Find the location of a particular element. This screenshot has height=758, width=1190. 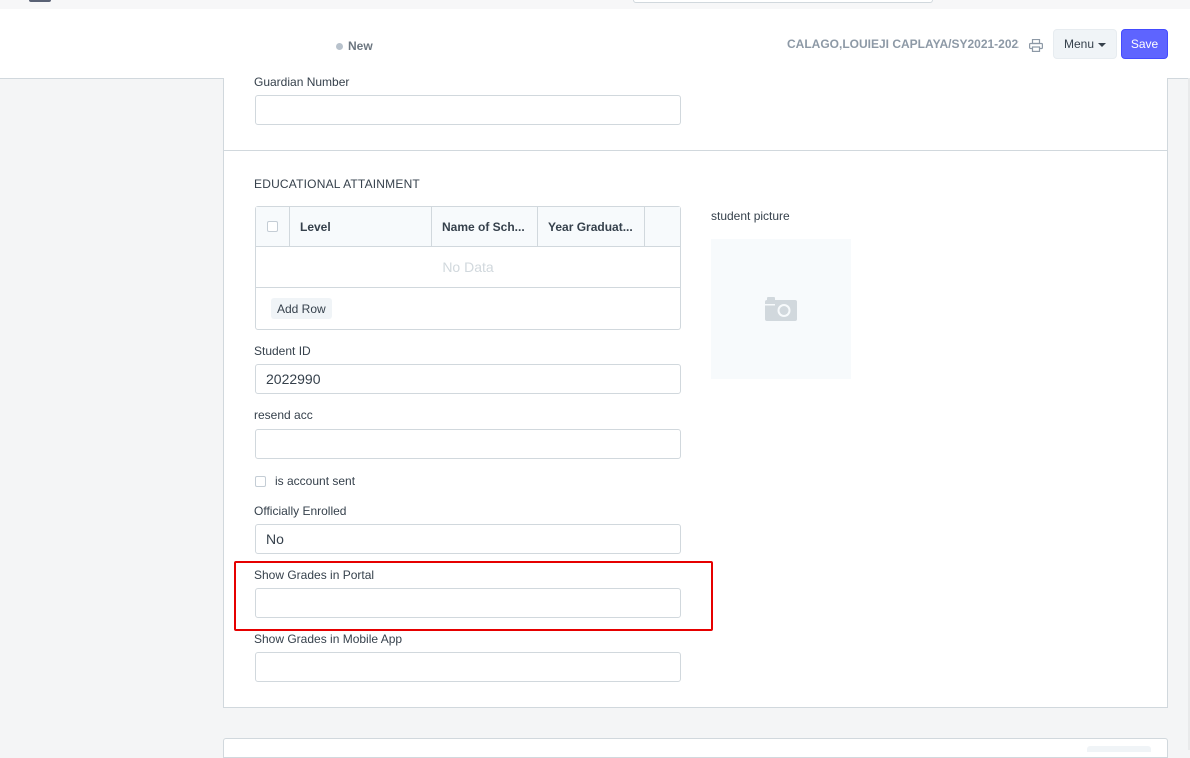

select-all-checkbox is located at coordinates (272, 226).